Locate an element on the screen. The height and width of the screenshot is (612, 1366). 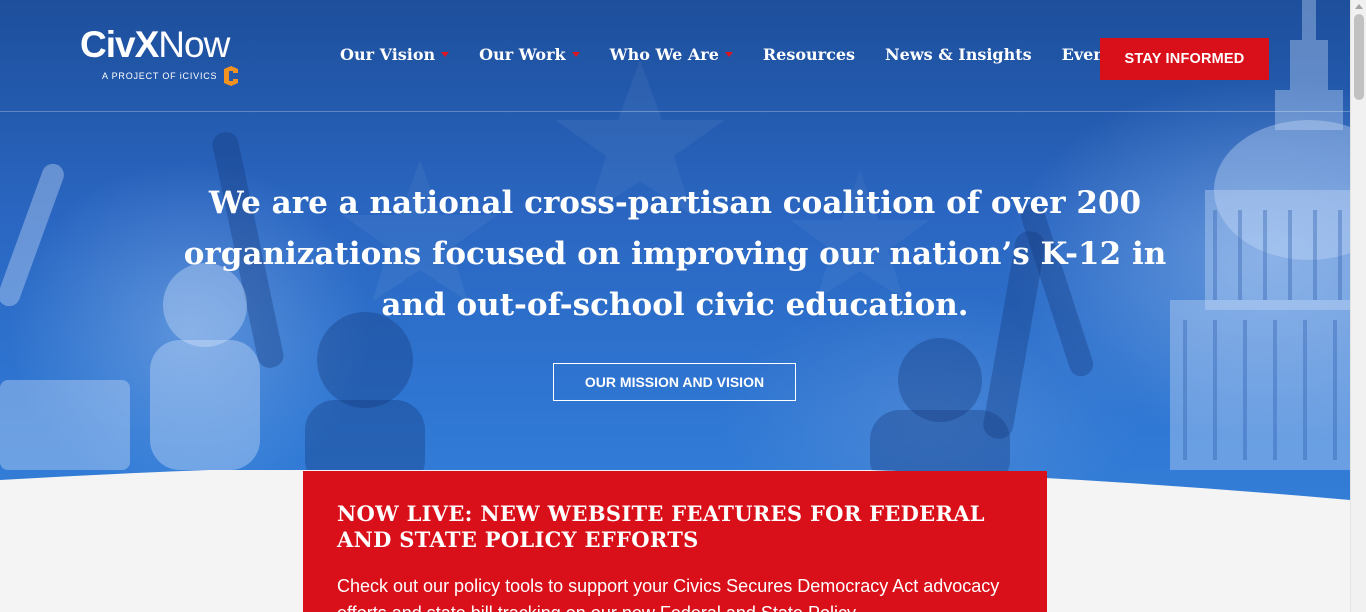
nav-our-work: Our Work is located at coordinates (529, 54).